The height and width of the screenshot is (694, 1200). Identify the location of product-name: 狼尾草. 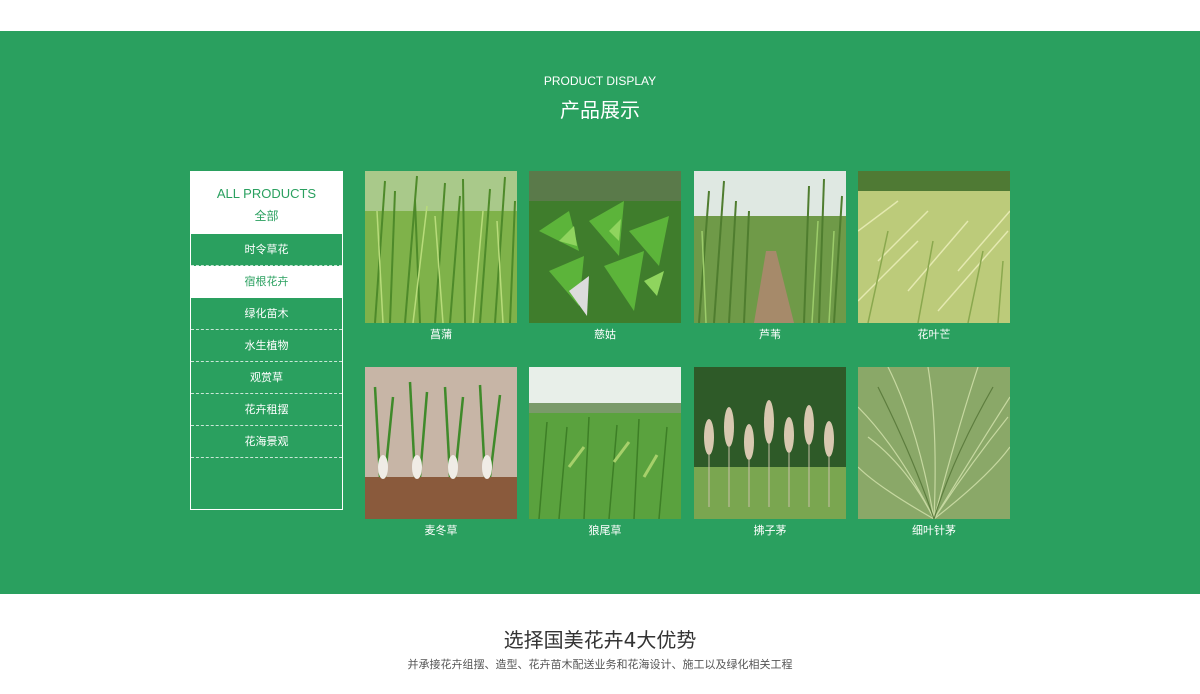
(605, 530).